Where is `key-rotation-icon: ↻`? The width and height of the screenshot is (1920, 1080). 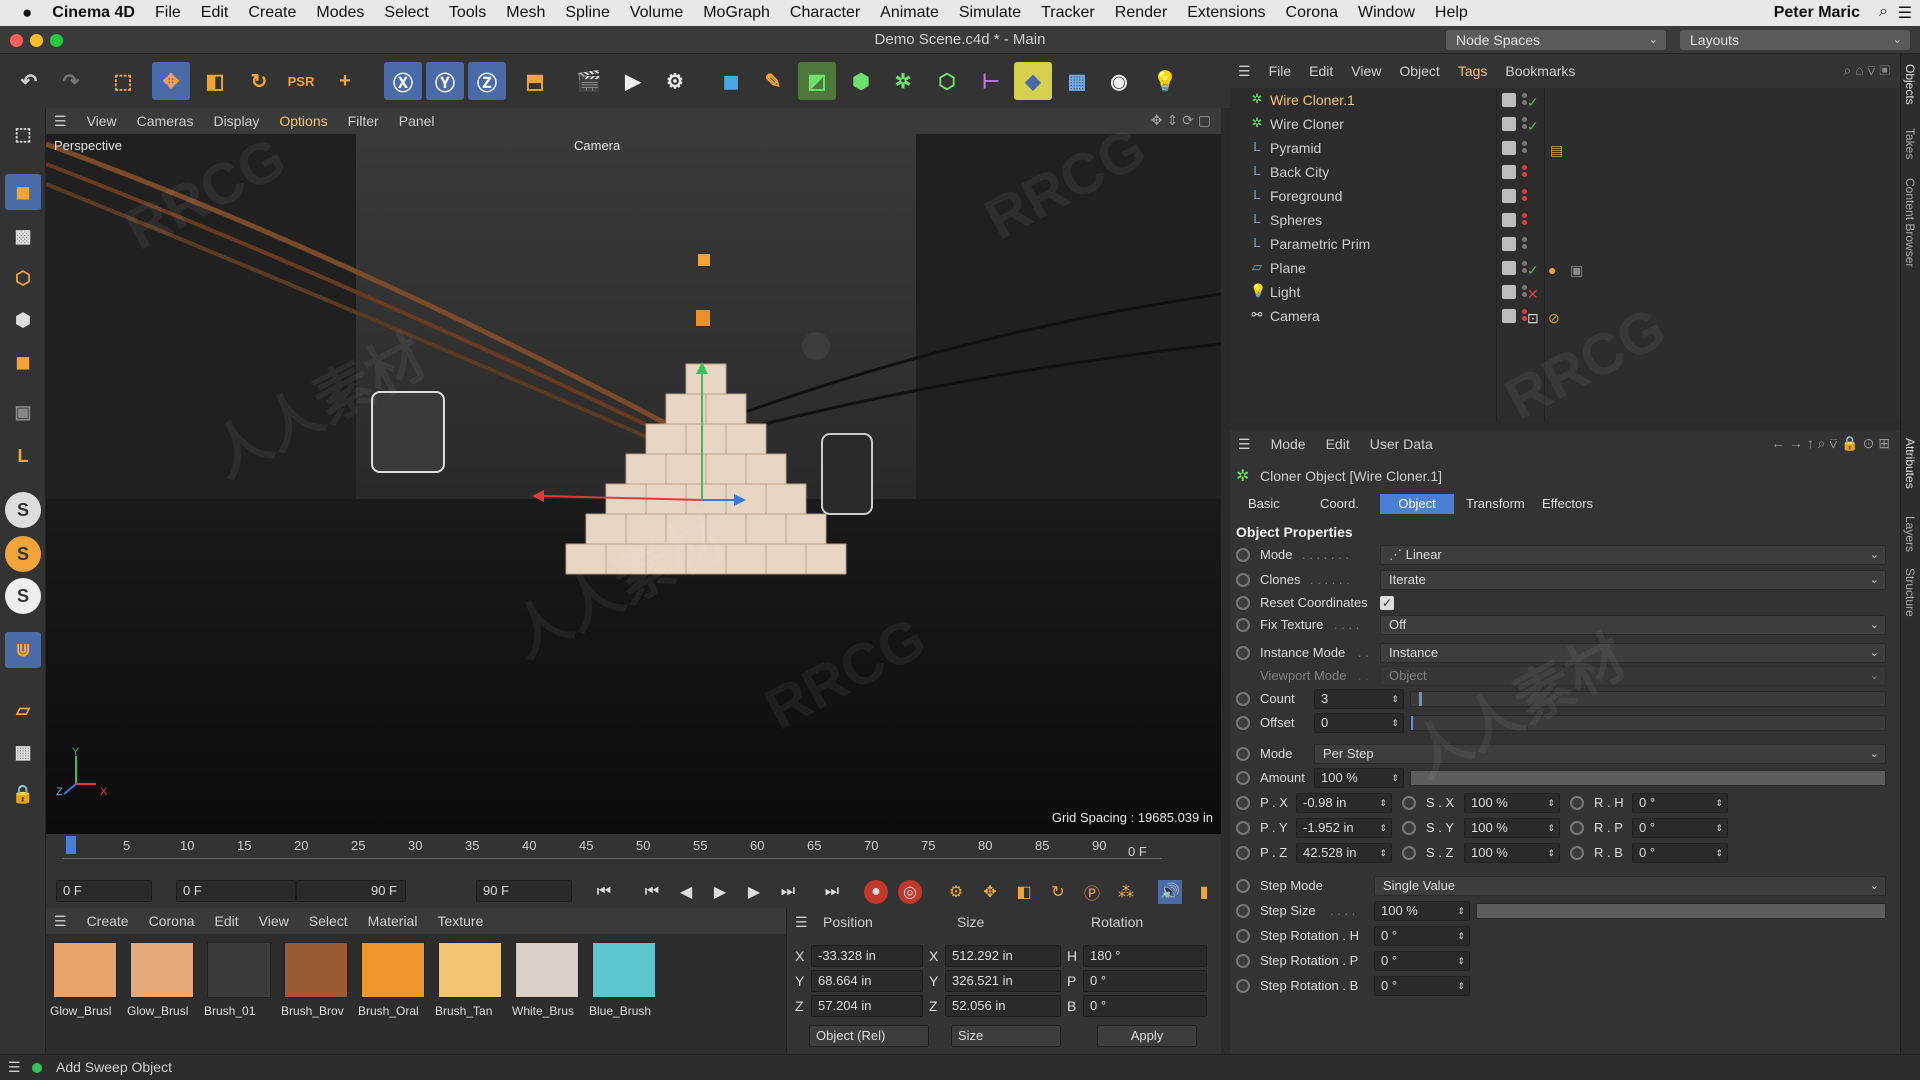 key-rotation-icon: ↻ is located at coordinates (1058, 892).